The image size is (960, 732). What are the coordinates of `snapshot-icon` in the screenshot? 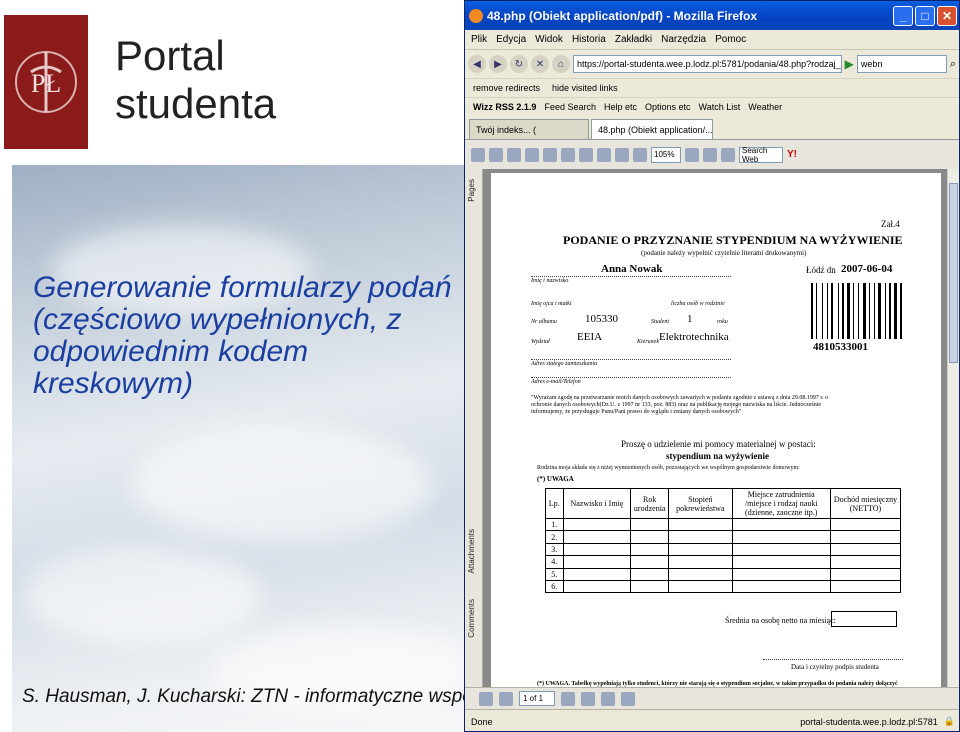 It's located at (586, 154).